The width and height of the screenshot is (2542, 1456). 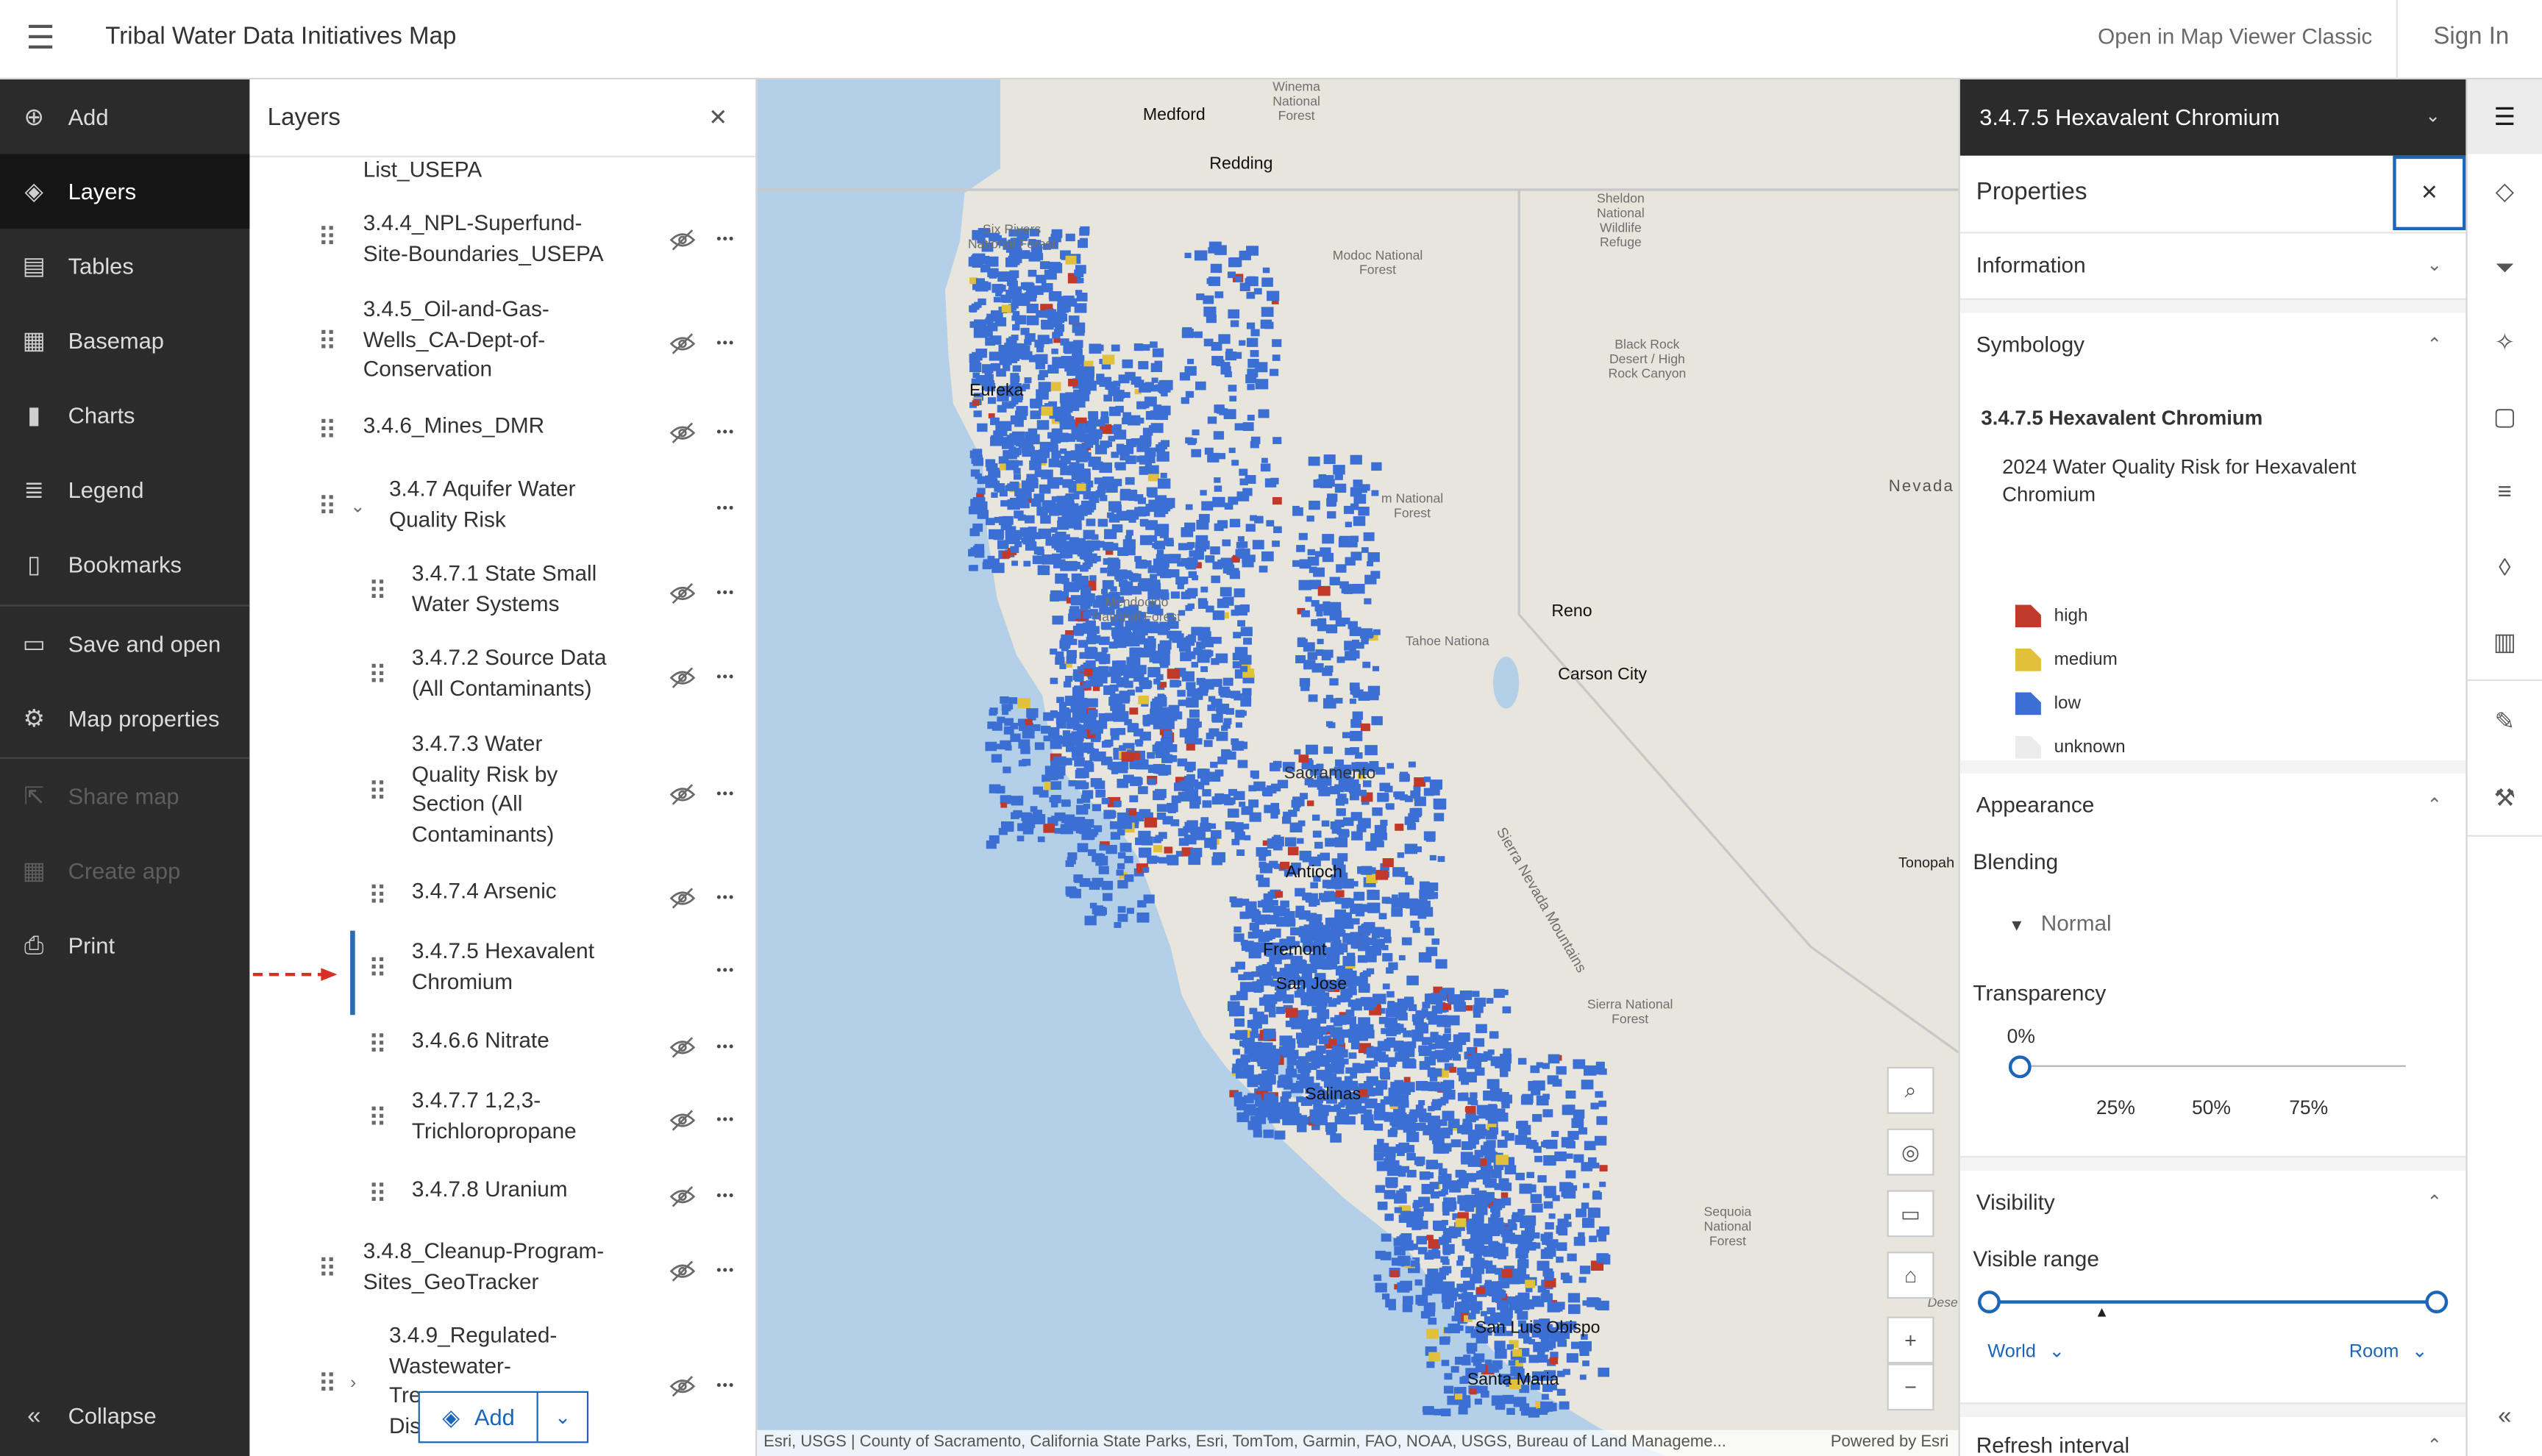 I want to click on more-options-icon: •••, so click(x=725, y=239).